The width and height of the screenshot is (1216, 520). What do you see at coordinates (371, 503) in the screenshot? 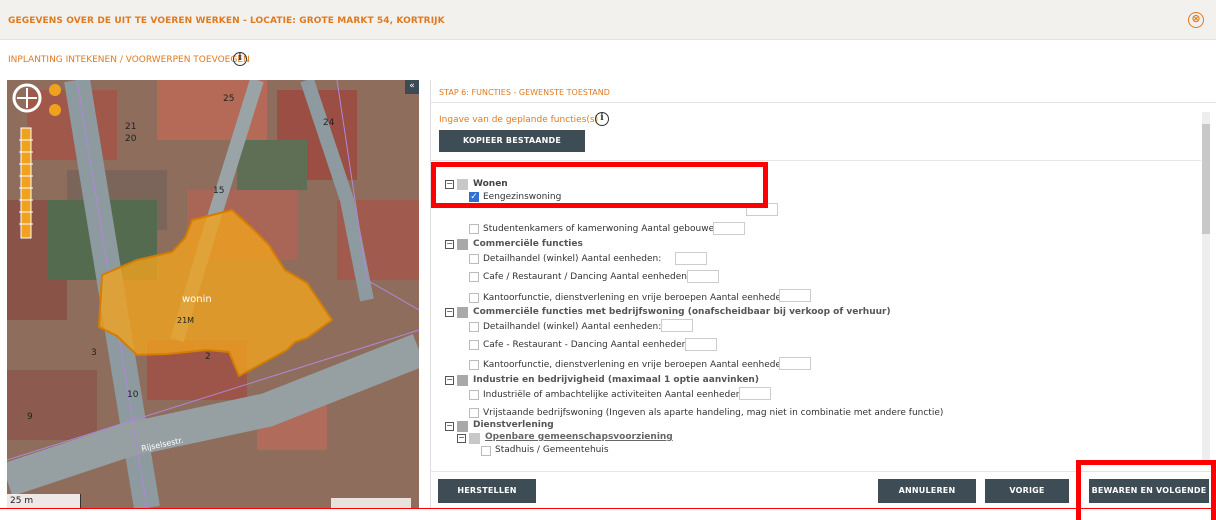
I see `map-credit` at bounding box center [371, 503].